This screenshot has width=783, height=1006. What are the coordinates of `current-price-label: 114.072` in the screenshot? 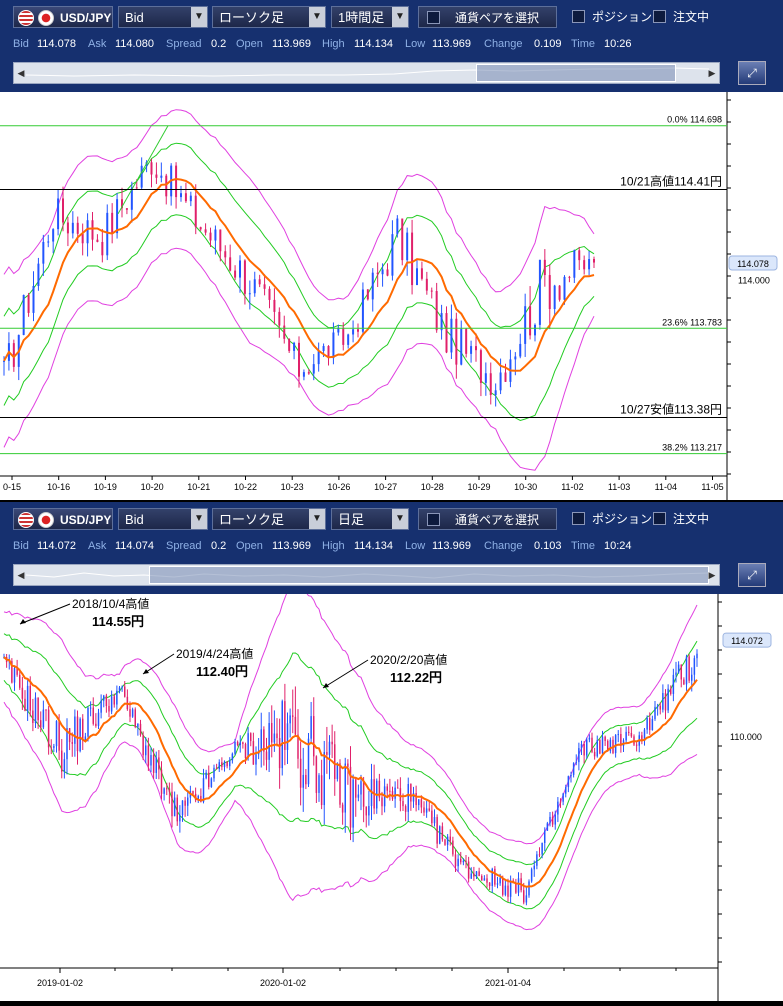 It's located at (747, 641).